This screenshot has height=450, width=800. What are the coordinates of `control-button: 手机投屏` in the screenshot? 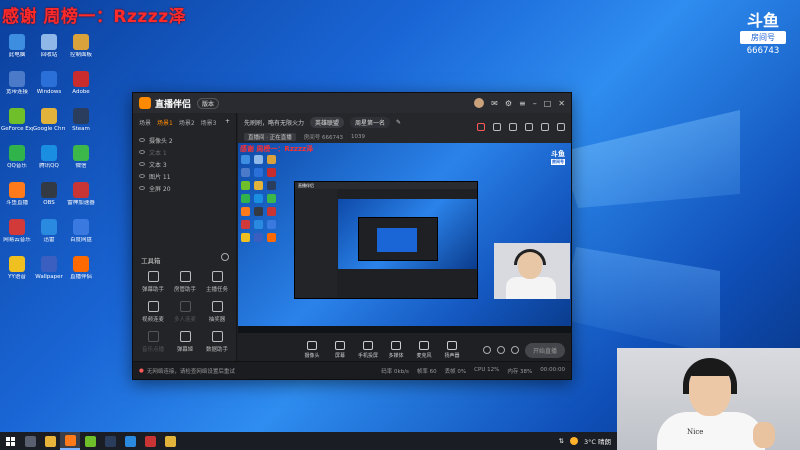 It's located at (368, 350).